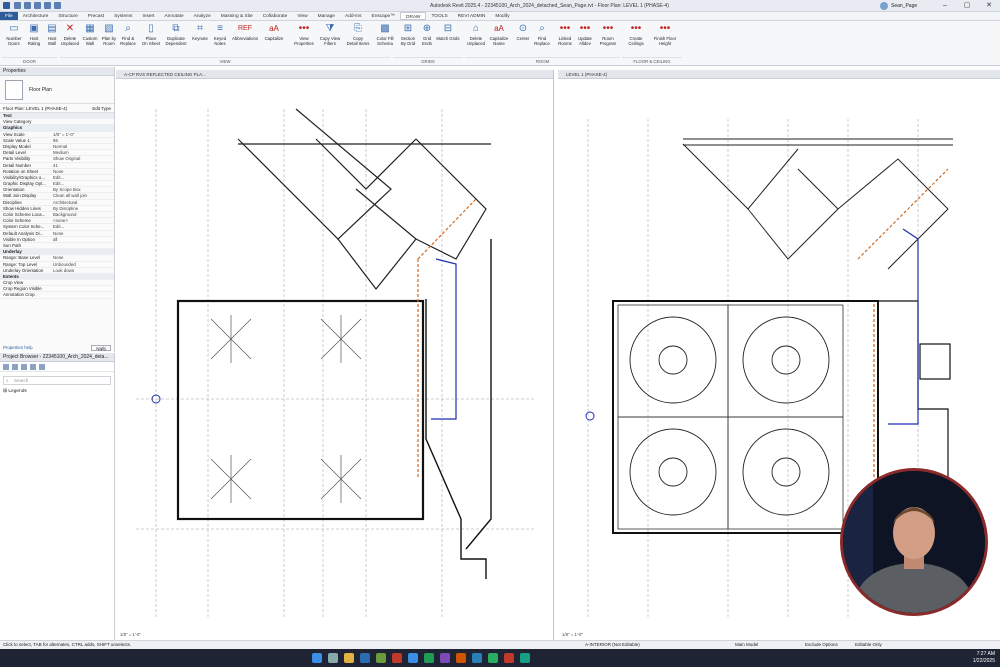 Image resolution: width=1000 pixels, height=667 pixels. Describe the element at coordinates (27, 5) in the screenshot. I see `save-icon` at that location.